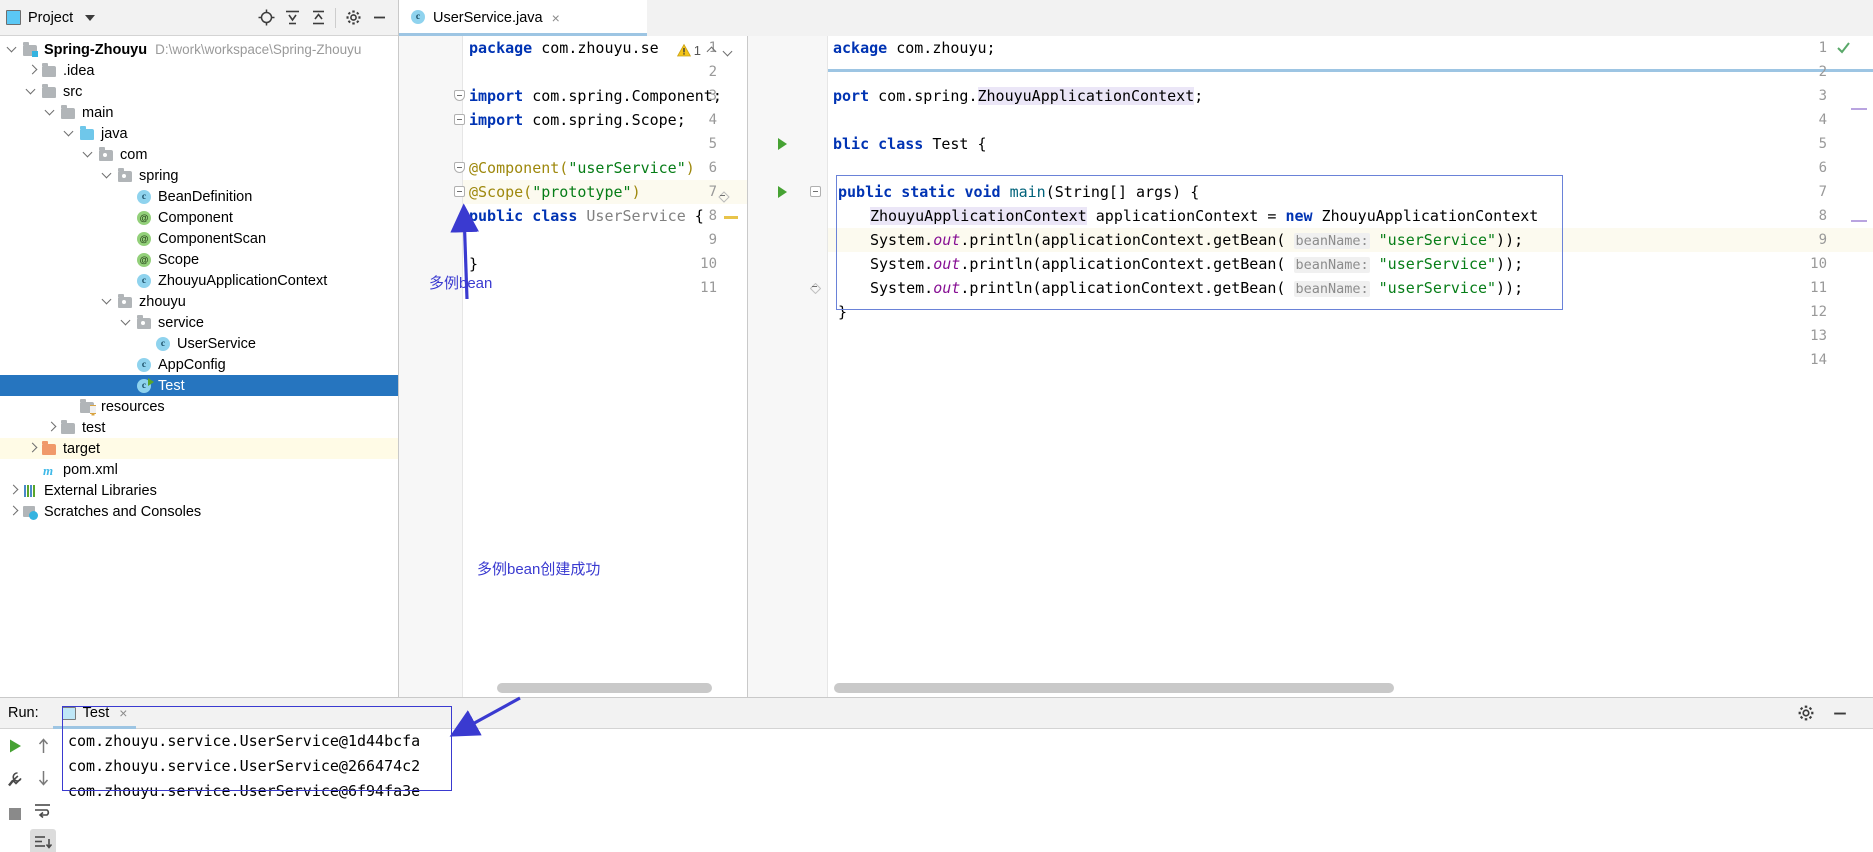 This screenshot has width=1873, height=852. Describe the element at coordinates (782, 192) in the screenshot. I see `run-method-gutter-icon` at that location.